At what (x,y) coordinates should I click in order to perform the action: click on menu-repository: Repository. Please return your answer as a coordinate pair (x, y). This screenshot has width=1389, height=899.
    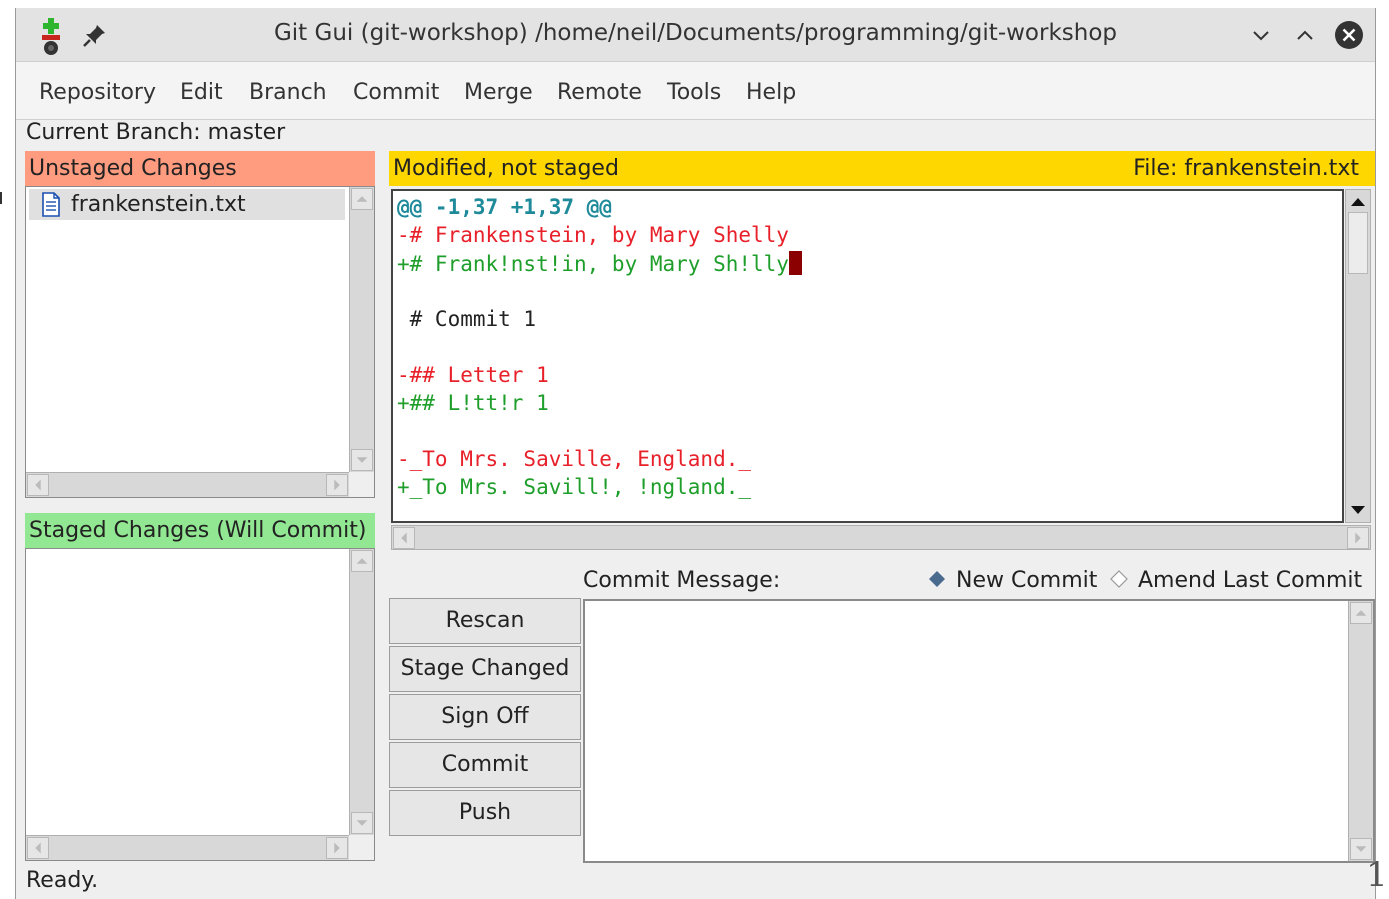
    Looking at the image, I should click on (97, 92).